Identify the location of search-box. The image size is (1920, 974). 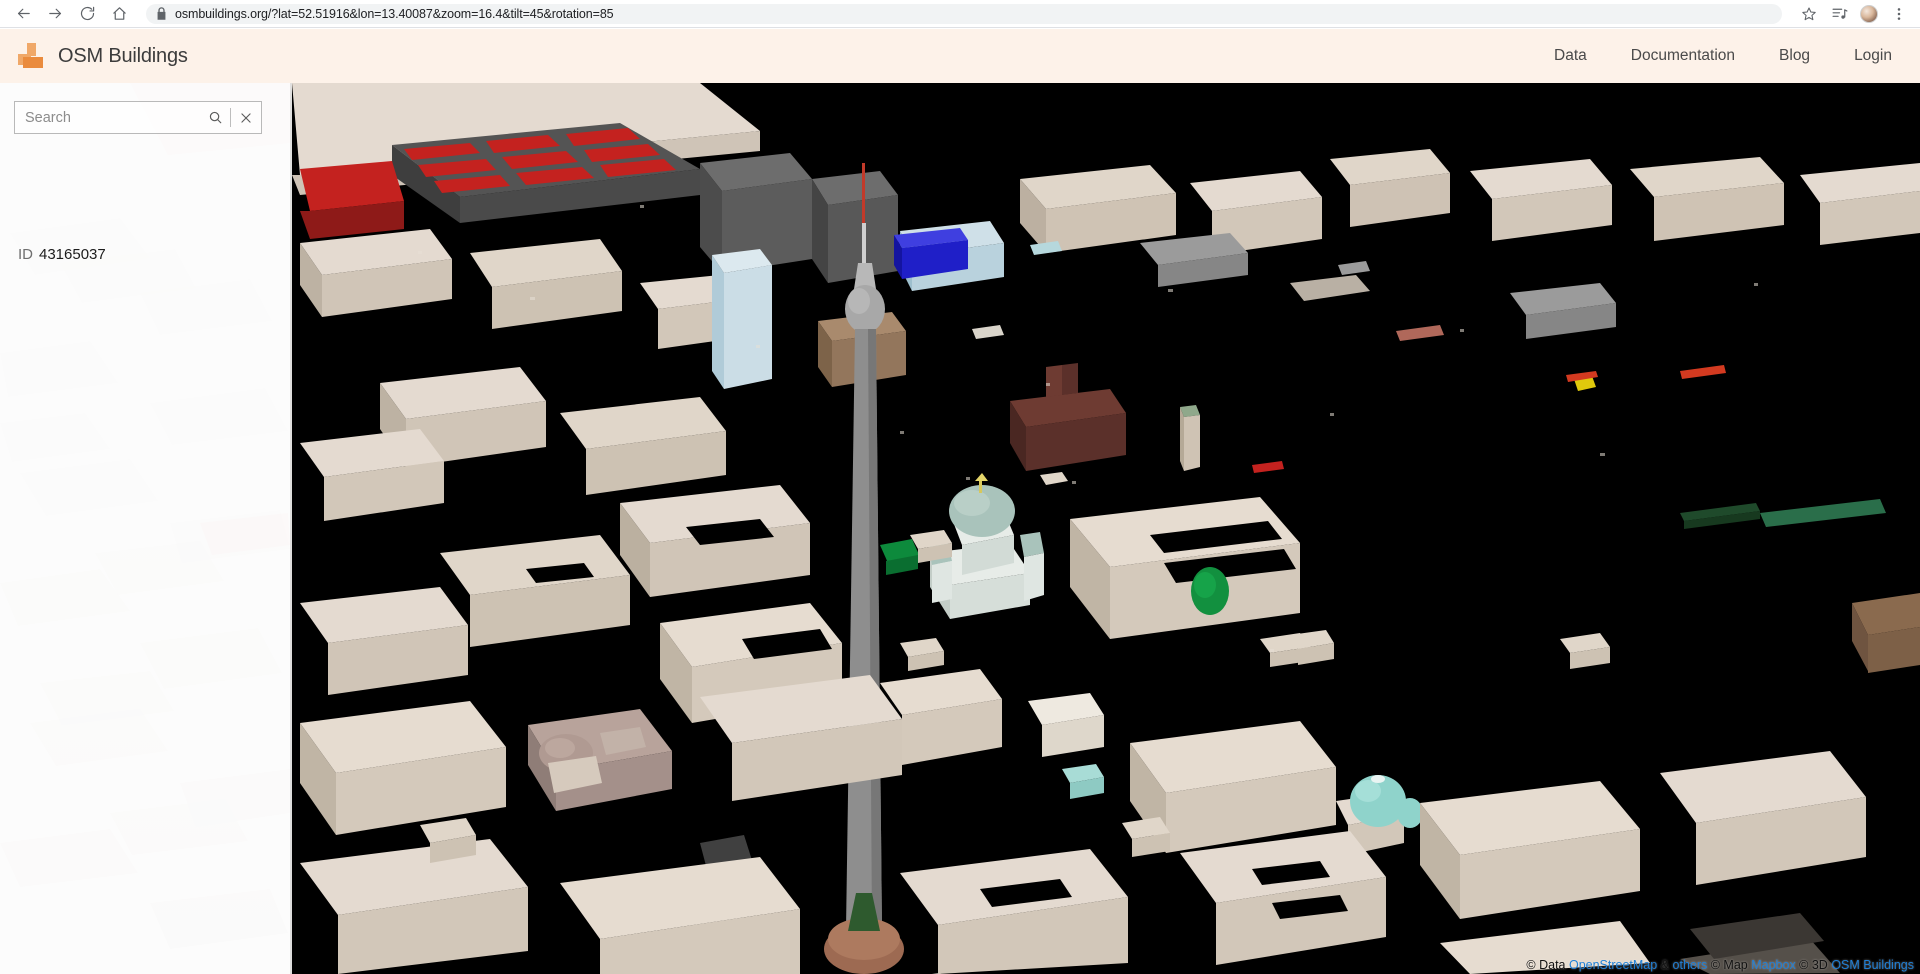
(138, 117).